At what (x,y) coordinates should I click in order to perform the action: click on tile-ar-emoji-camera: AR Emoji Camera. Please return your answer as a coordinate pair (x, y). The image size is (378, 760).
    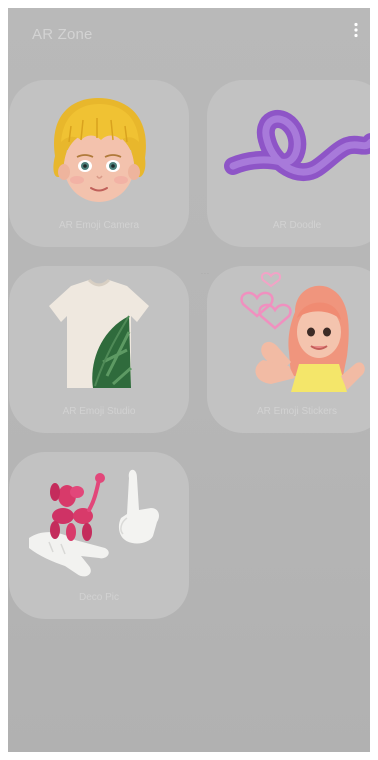
    Looking at the image, I should click on (99, 163).